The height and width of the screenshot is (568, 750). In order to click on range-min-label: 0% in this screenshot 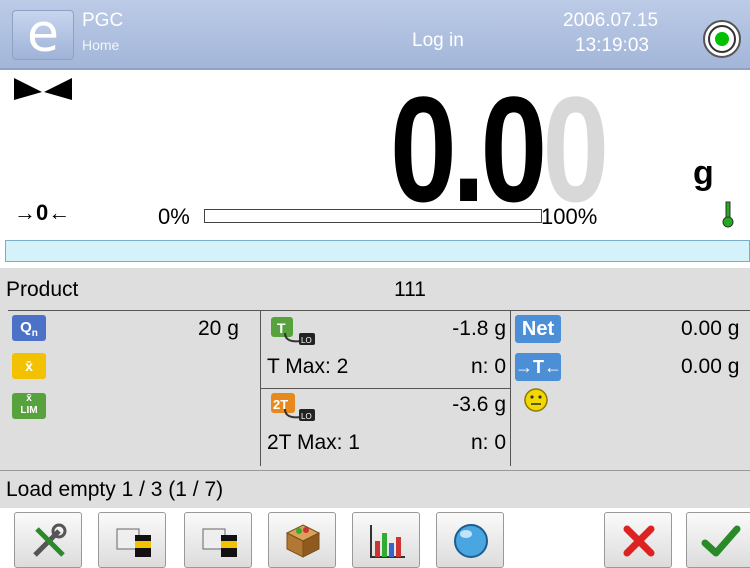, I will do `click(174, 216)`.